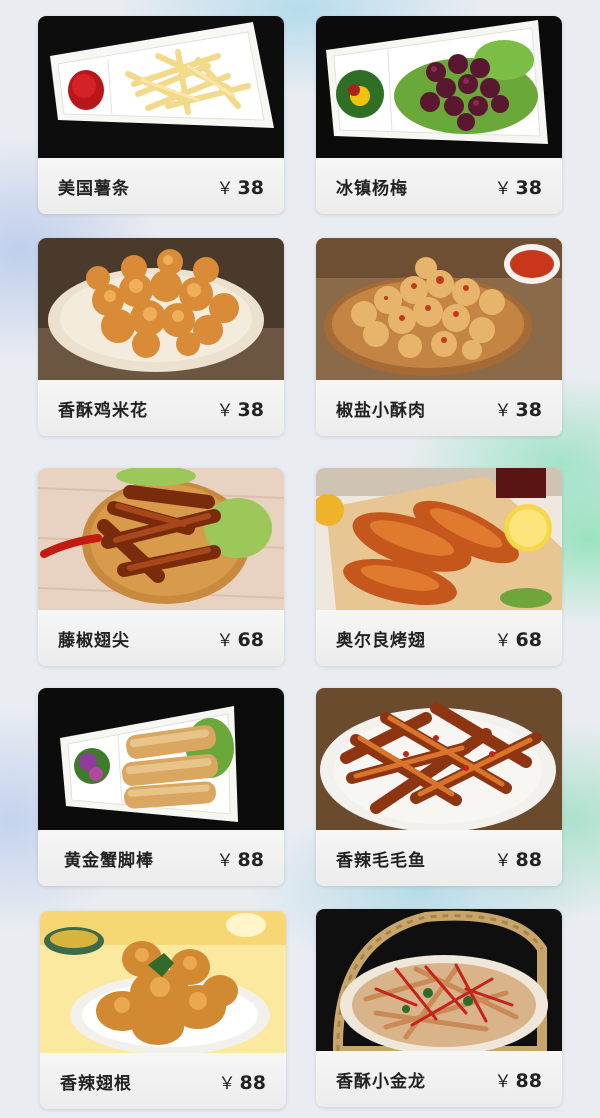 The width and height of the screenshot is (600, 1118). I want to click on menu-item-card: 香辣毛毛鱼 ￥ 88, so click(439, 787).